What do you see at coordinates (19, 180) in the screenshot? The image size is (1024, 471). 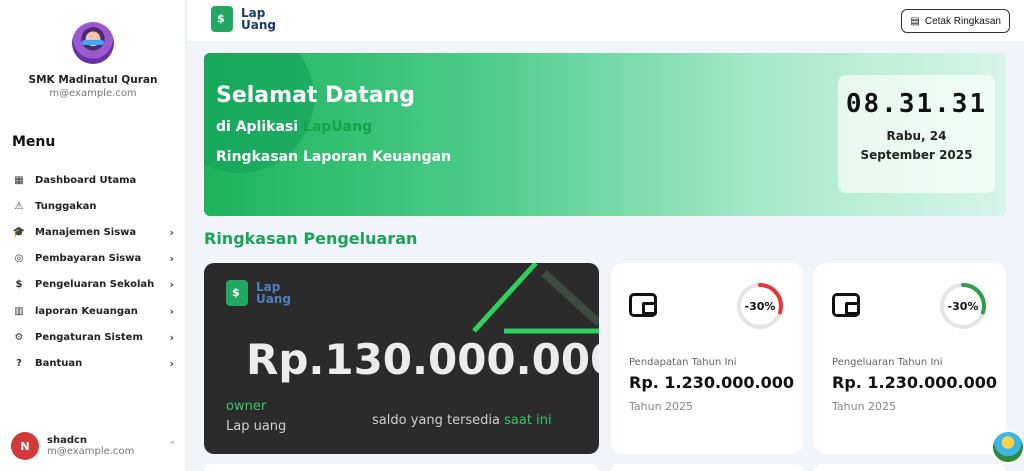 I see `grid-icon: ▦` at bounding box center [19, 180].